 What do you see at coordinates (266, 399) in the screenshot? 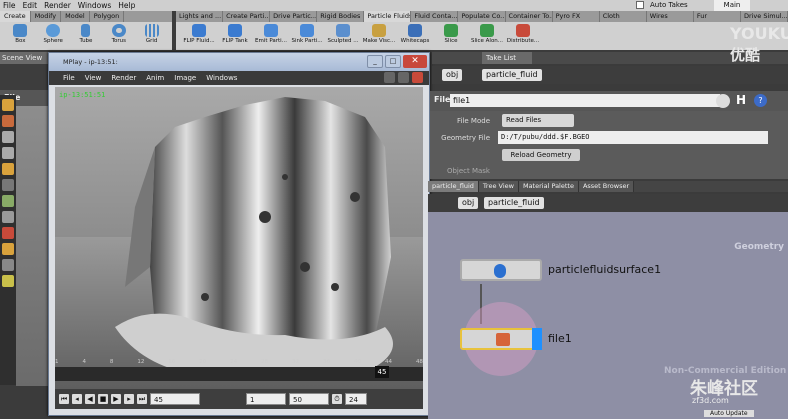
I see `start-frame-field: 1` at bounding box center [266, 399].